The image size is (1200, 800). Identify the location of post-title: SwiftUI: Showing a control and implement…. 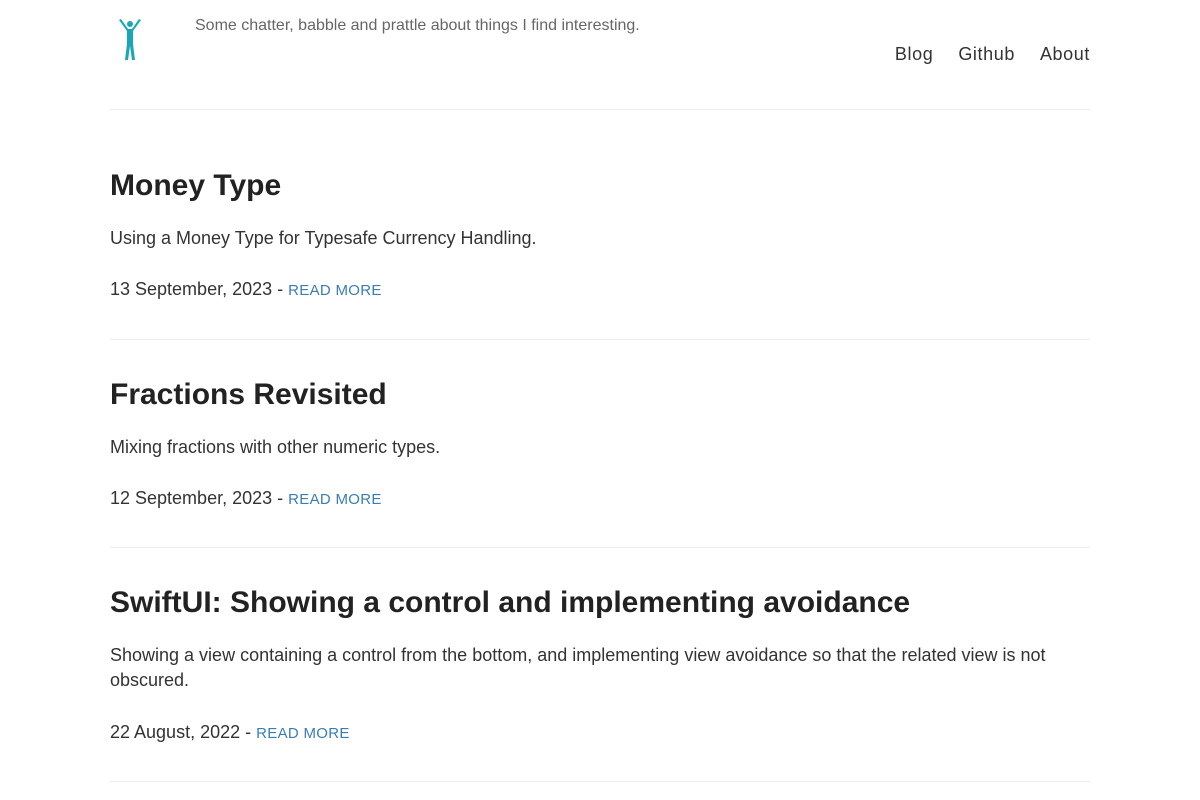
(510, 603).